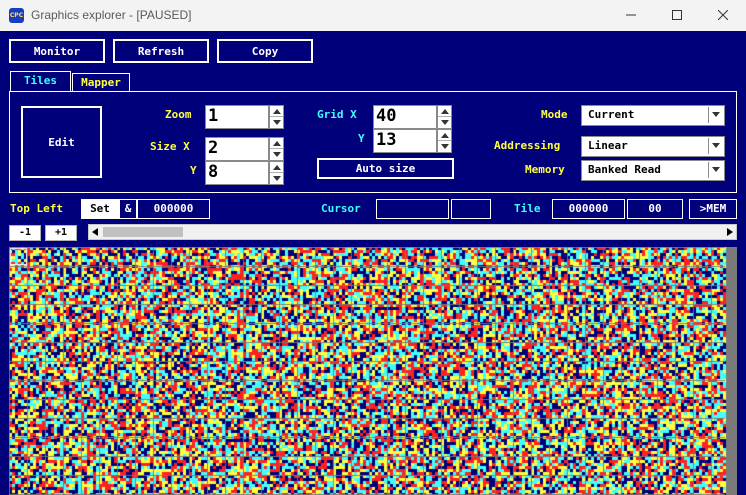 The height and width of the screenshot is (495, 746). Describe the element at coordinates (143, 232) in the screenshot. I see `scroll-thumb` at that location.